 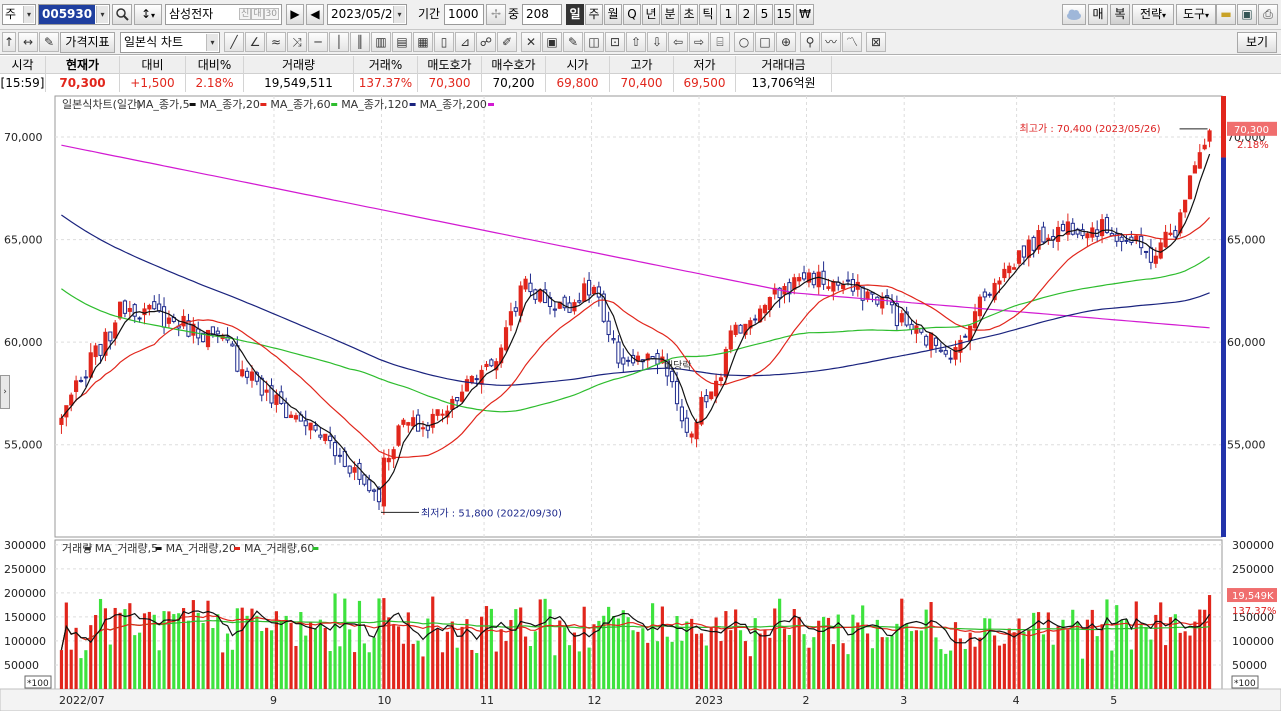 What do you see at coordinates (678, 42) in the screenshot?
I see `arrow-left-tool-button: ⇦` at bounding box center [678, 42].